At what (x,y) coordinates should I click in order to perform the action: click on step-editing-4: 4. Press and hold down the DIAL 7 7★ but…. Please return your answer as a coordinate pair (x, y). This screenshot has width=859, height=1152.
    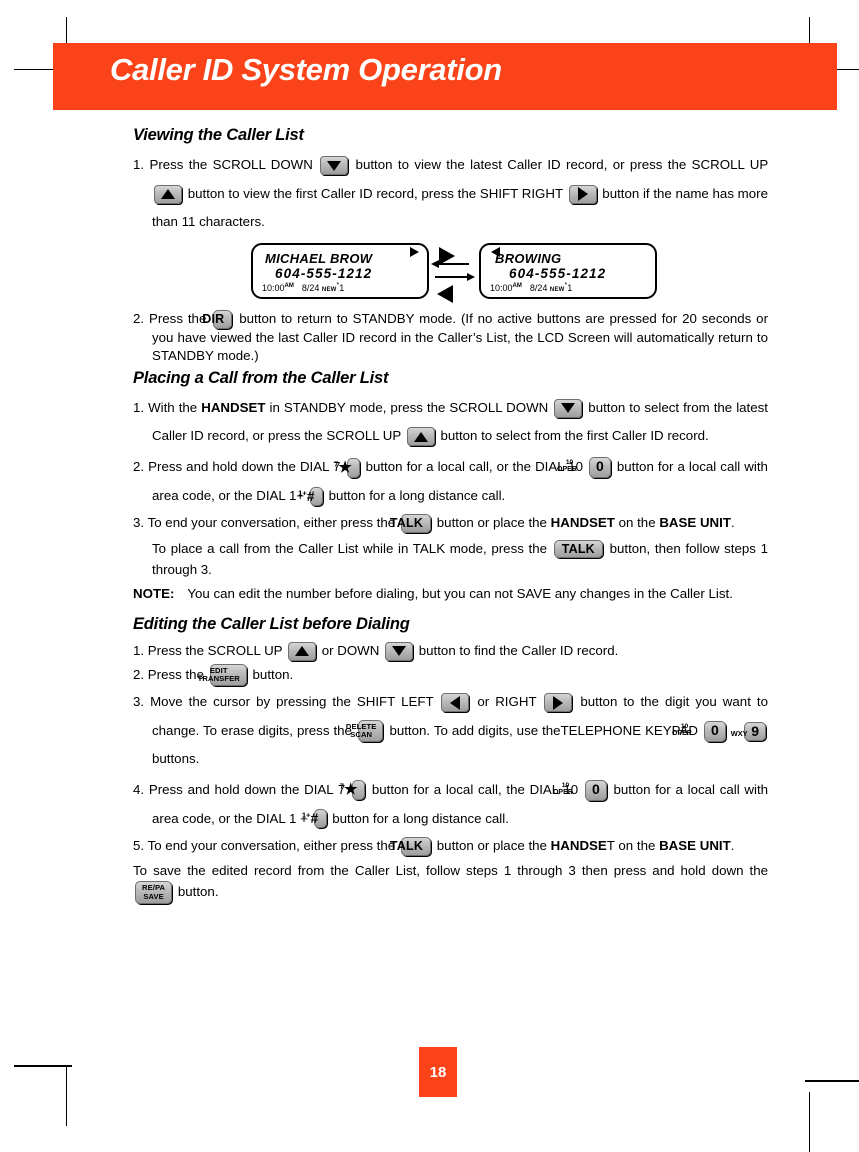
    Looking at the image, I should click on (450, 804).